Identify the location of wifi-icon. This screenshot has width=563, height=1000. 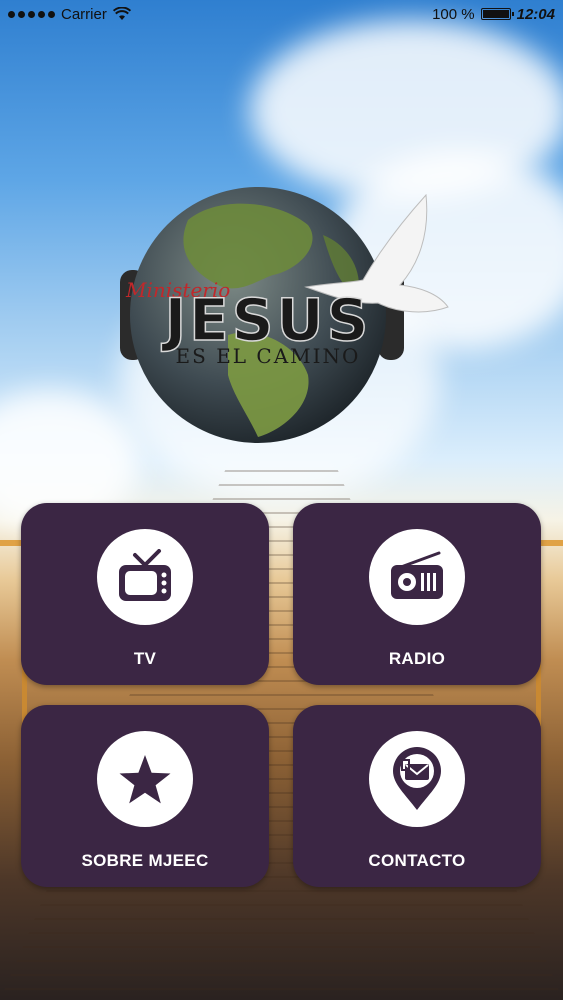
(121, 13).